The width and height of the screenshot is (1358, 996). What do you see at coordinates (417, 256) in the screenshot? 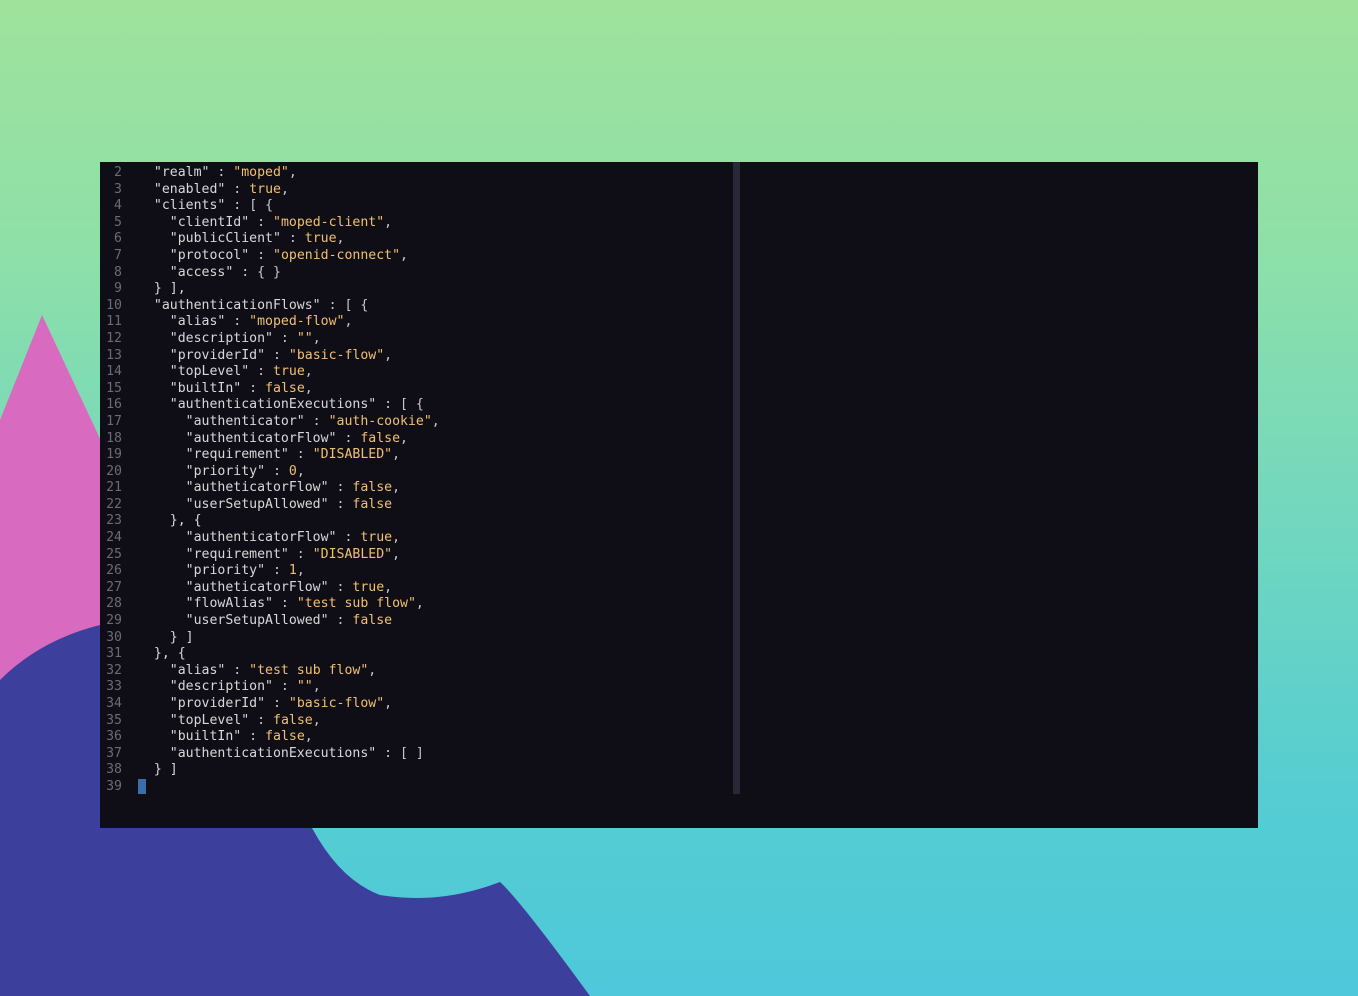
I see `code-line: 7 "protocol" : "openid-connect",` at bounding box center [417, 256].